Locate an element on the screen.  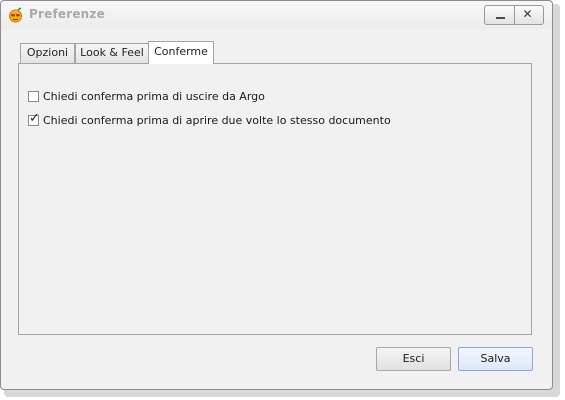
tab-look-and-feel: Look & Feel is located at coordinates (112, 53).